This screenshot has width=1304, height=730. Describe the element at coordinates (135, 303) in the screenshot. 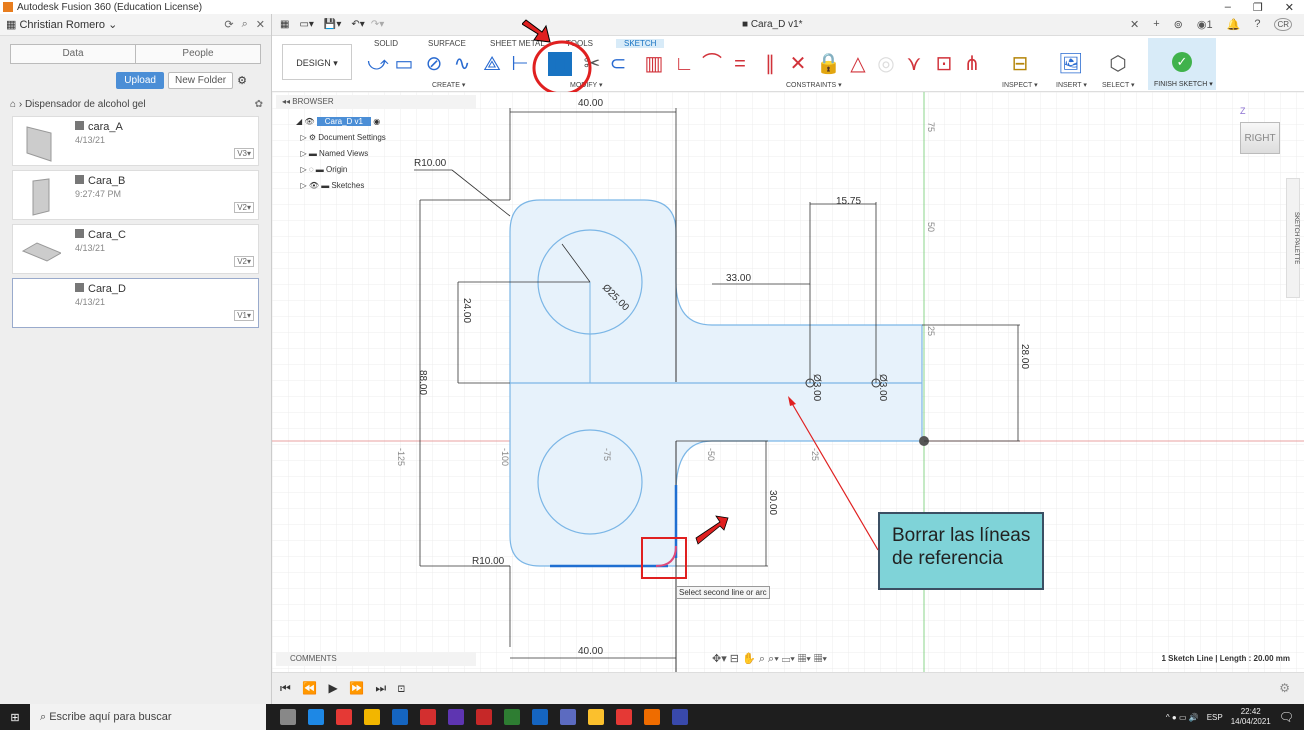

I see `file-item: Cara_D 4/13/21 V1▾` at that location.